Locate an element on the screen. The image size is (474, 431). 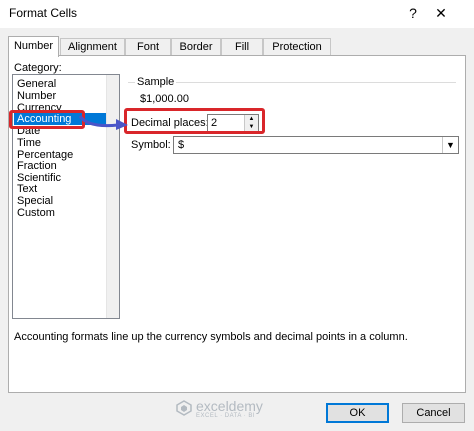
tab-protection: Protection is located at coordinates (297, 47).